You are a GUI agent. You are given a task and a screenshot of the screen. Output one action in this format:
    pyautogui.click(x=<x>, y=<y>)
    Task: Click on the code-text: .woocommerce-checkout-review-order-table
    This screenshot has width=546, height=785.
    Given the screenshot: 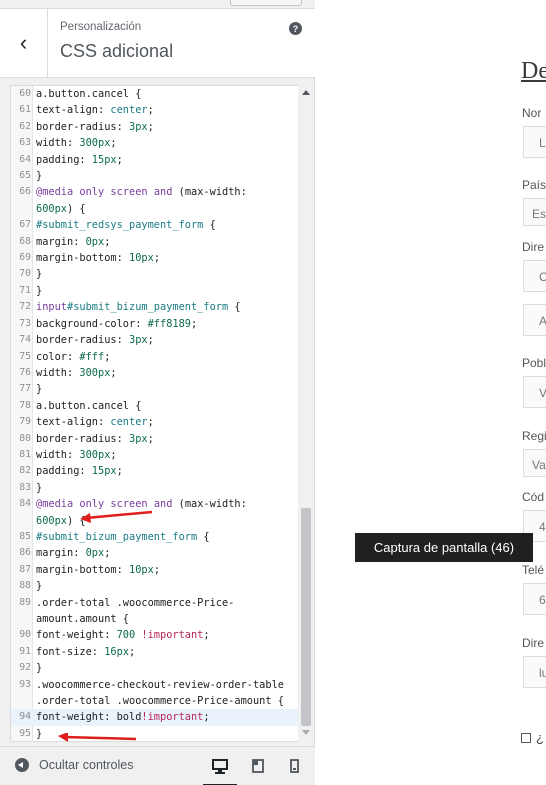 What is the action you would take?
    pyautogui.click(x=158, y=685)
    